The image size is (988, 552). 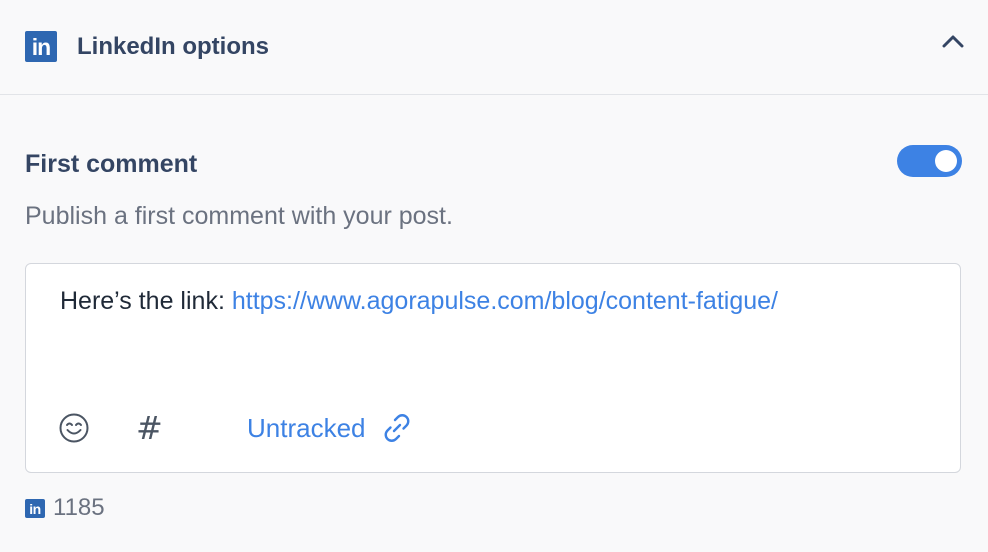 What do you see at coordinates (946, 161) in the screenshot?
I see `toggle-knob` at bounding box center [946, 161].